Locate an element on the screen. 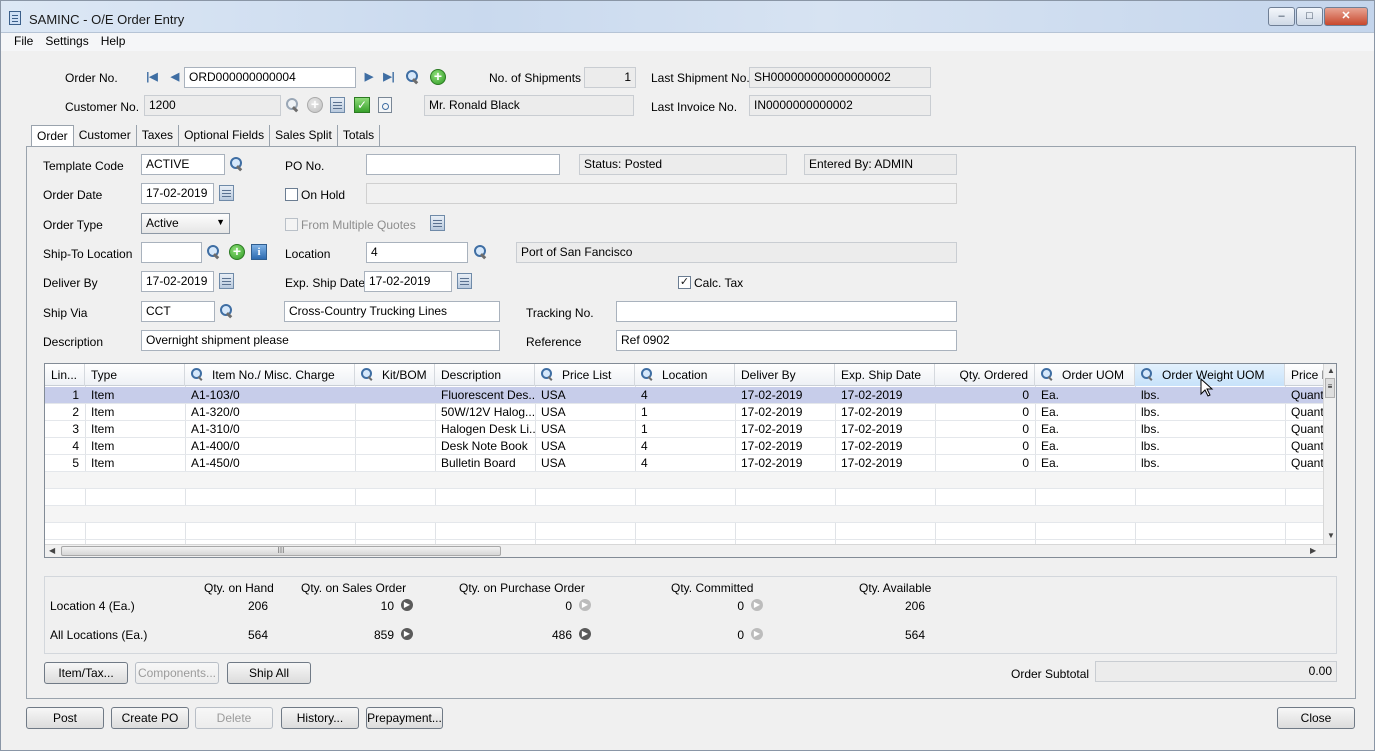 The height and width of the screenshot is (751, 1375). credit-check-icon: ✓ is located at coordinates (362, 105).